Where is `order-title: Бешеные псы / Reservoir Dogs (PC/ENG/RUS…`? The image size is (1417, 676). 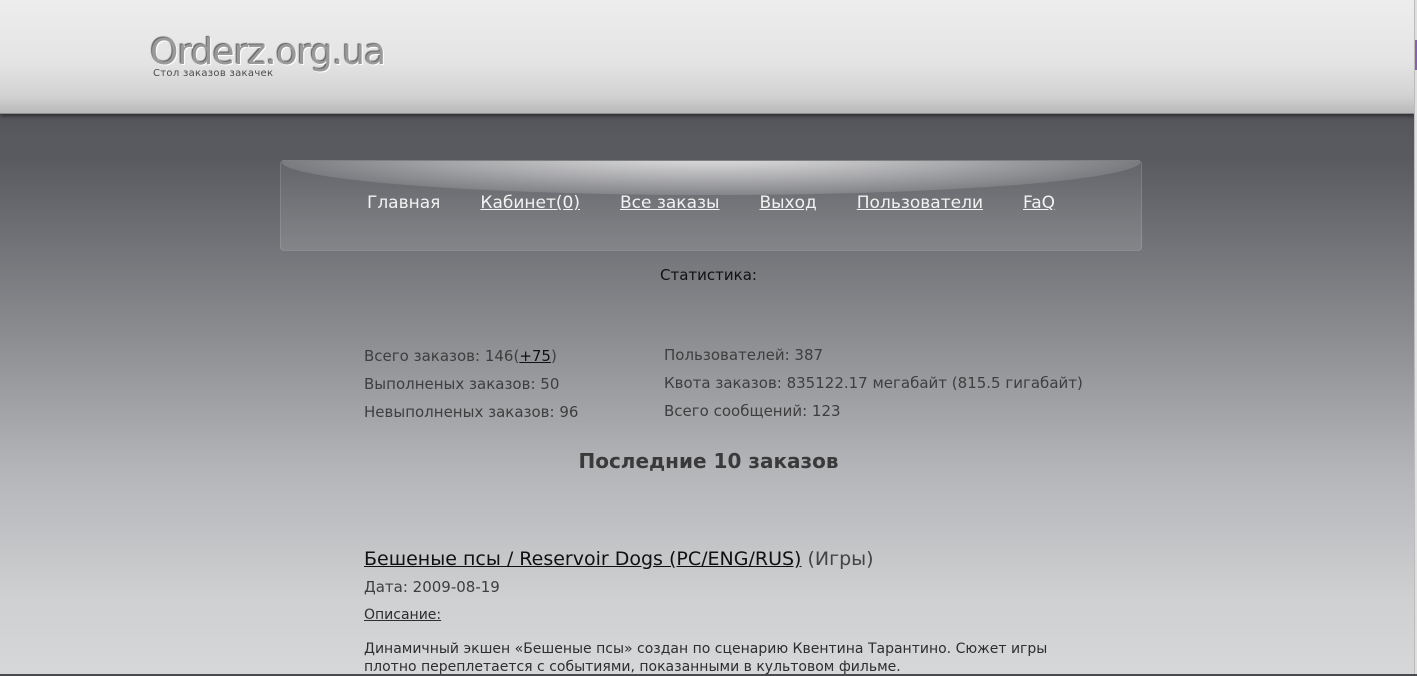 order-title: Бешеные псы / Reservoir Dogs (PC/ENG/RUS… is located at coordinates (619, 559).